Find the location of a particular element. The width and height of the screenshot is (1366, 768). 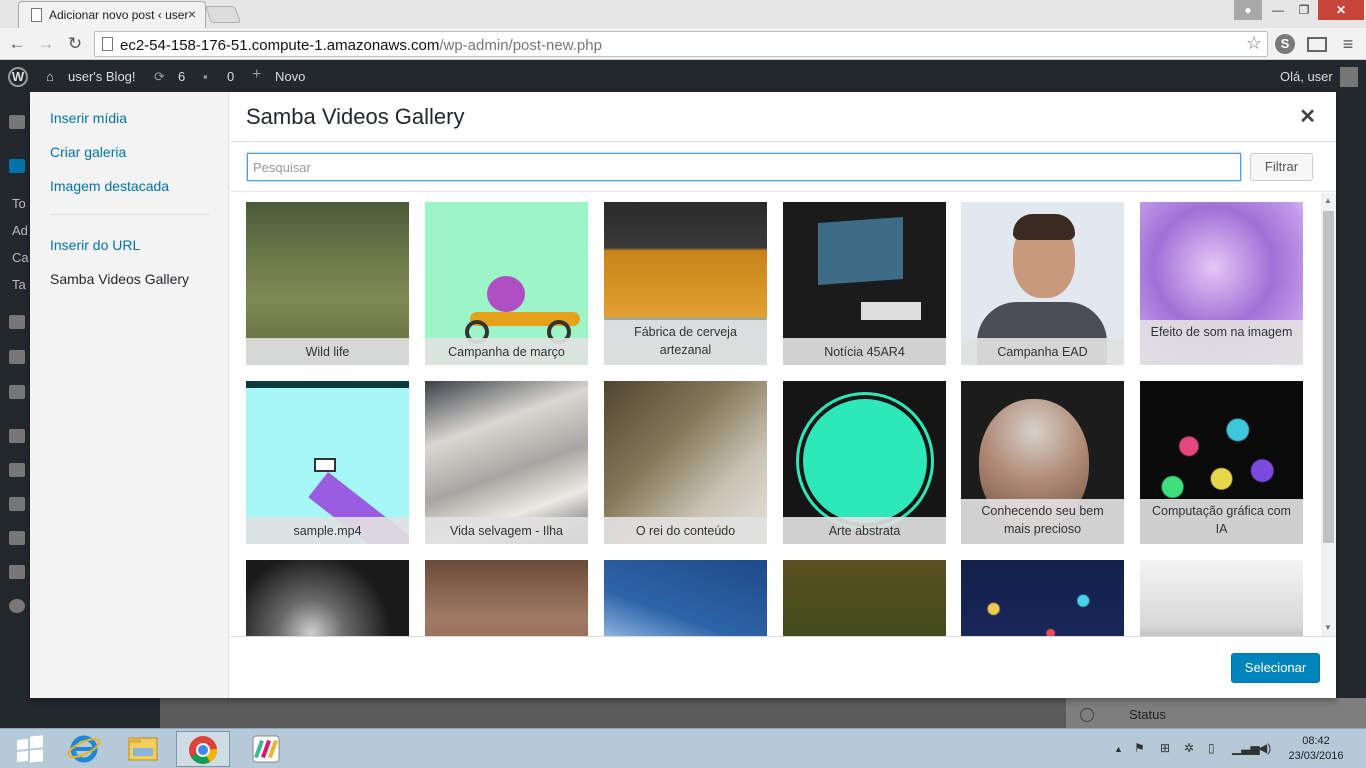

collapse-menu-icon is located at coordinates (17, 606).